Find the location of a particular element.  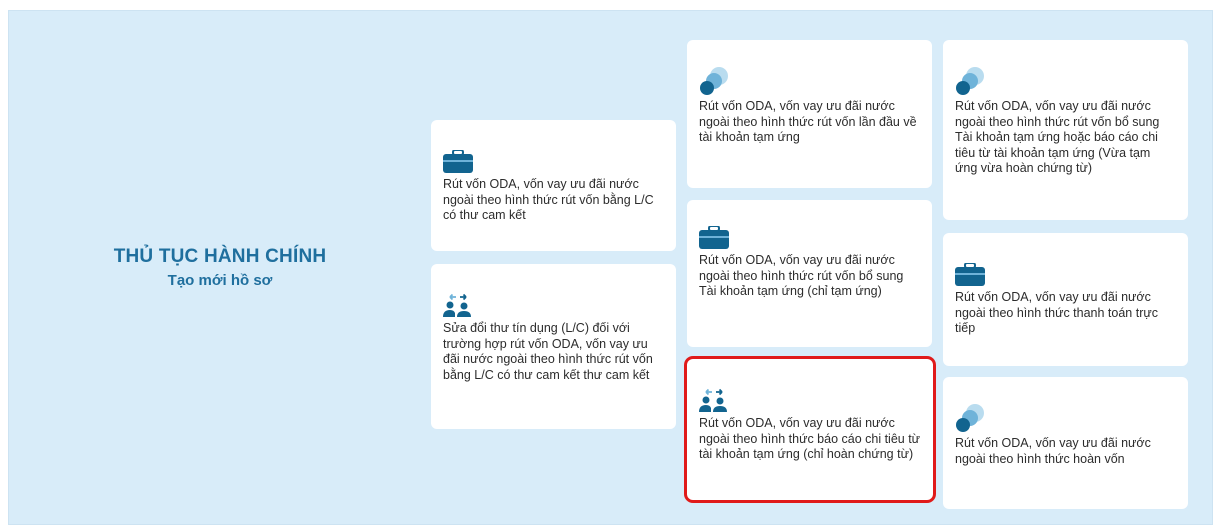

page-heading: THỦ TỤC HÀNH CHÍNH Tạo mới hồ sơ is located at coordinates (220, 267).